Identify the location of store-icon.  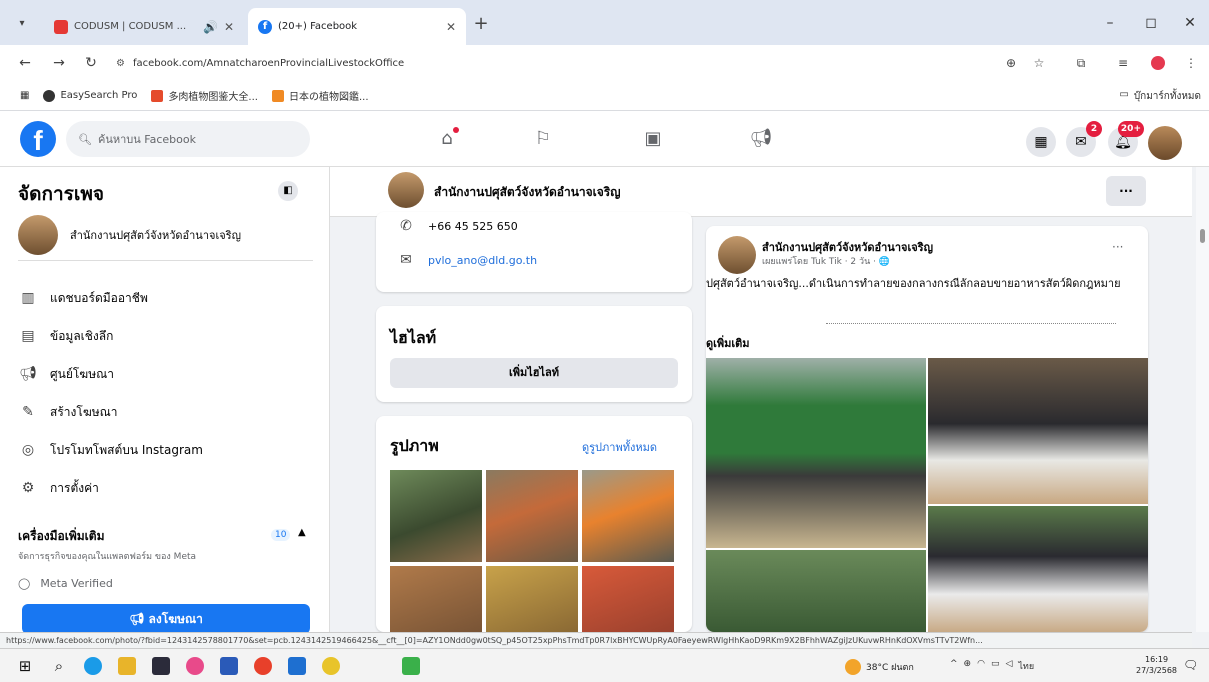
(161, 666).